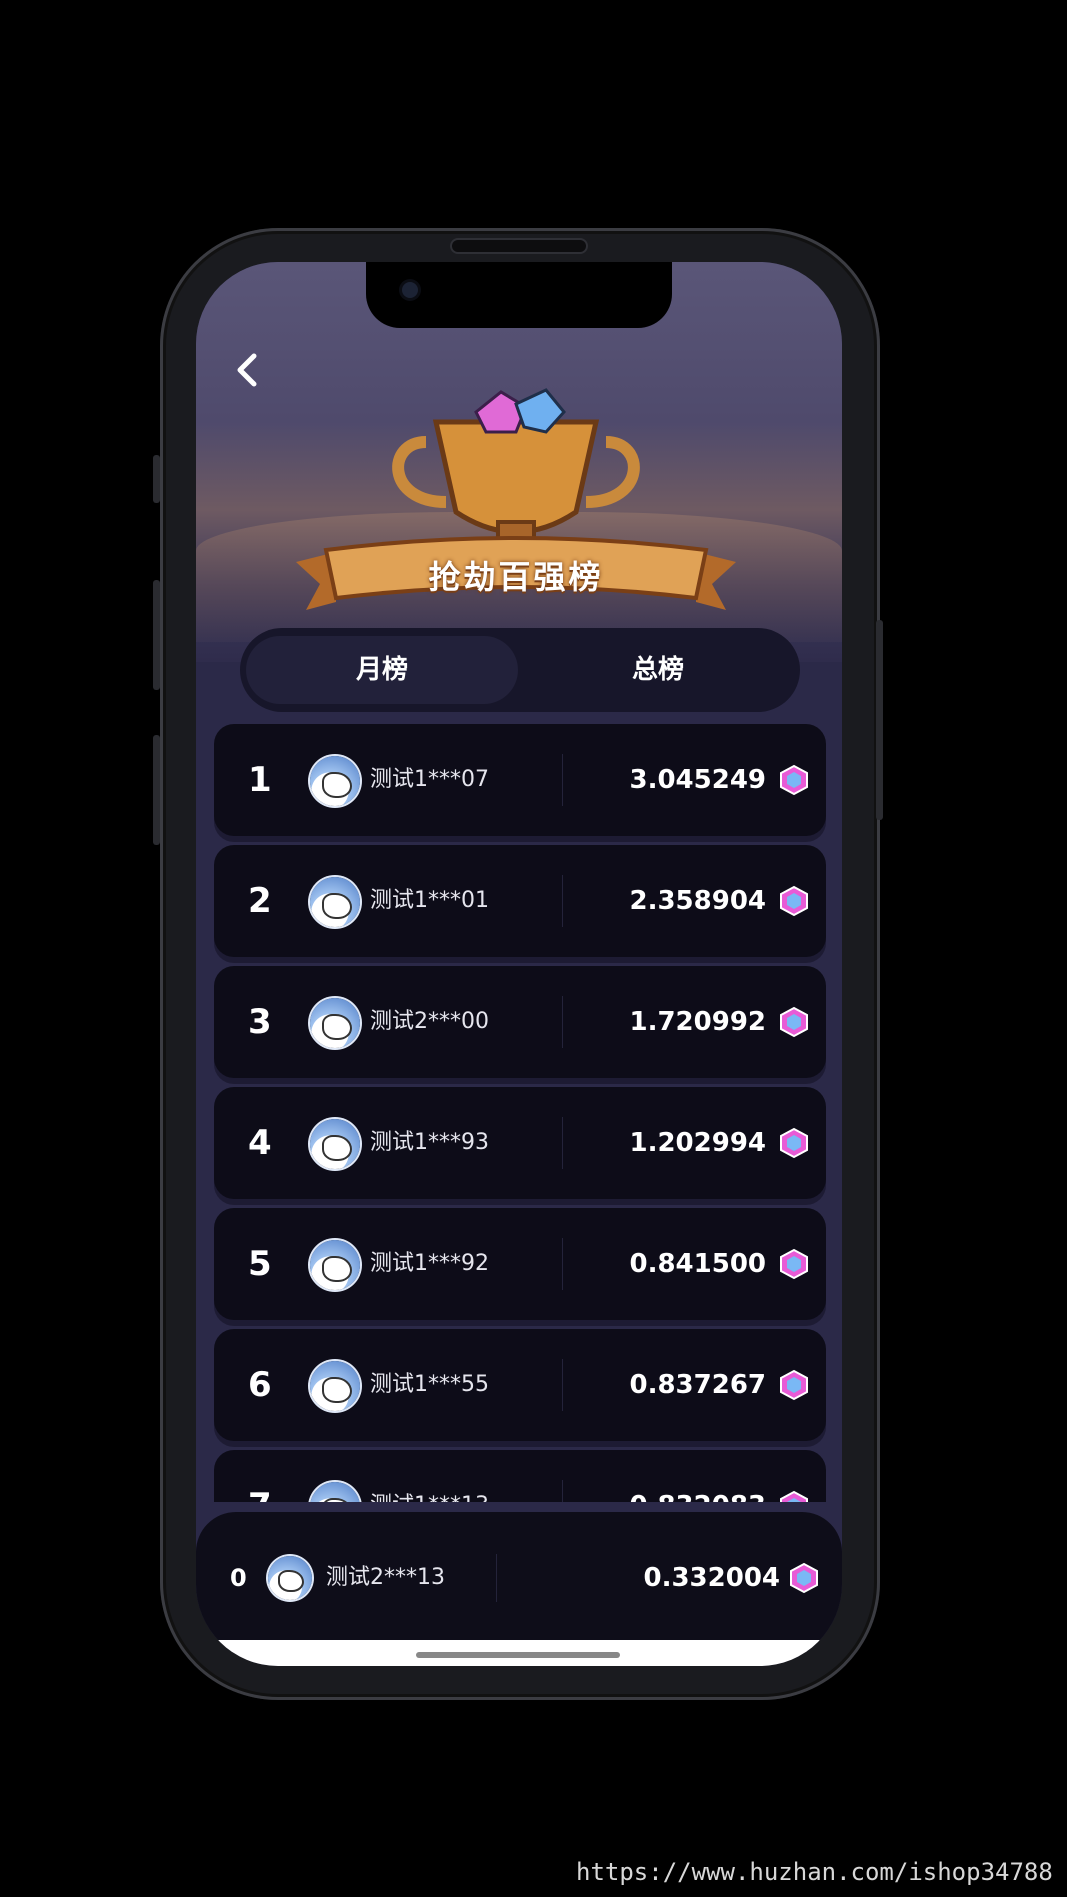  I want to click on leaderboard-row: 2 测试1***01 2.358904, so click(520, 901).